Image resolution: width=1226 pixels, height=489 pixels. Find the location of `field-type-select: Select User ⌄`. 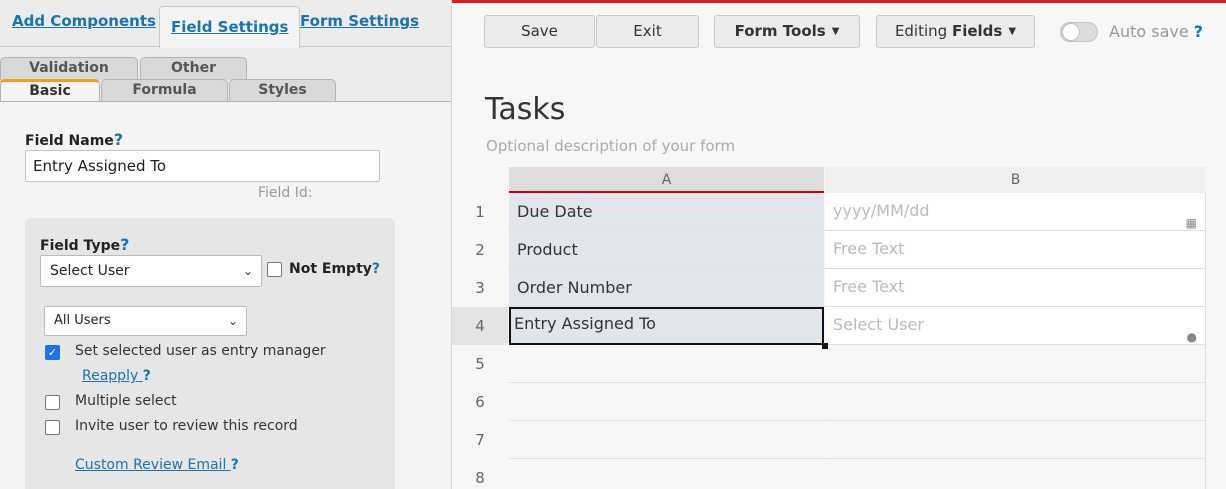

field-type-select: Select User ⌄ is located at coordinates (151, 271).